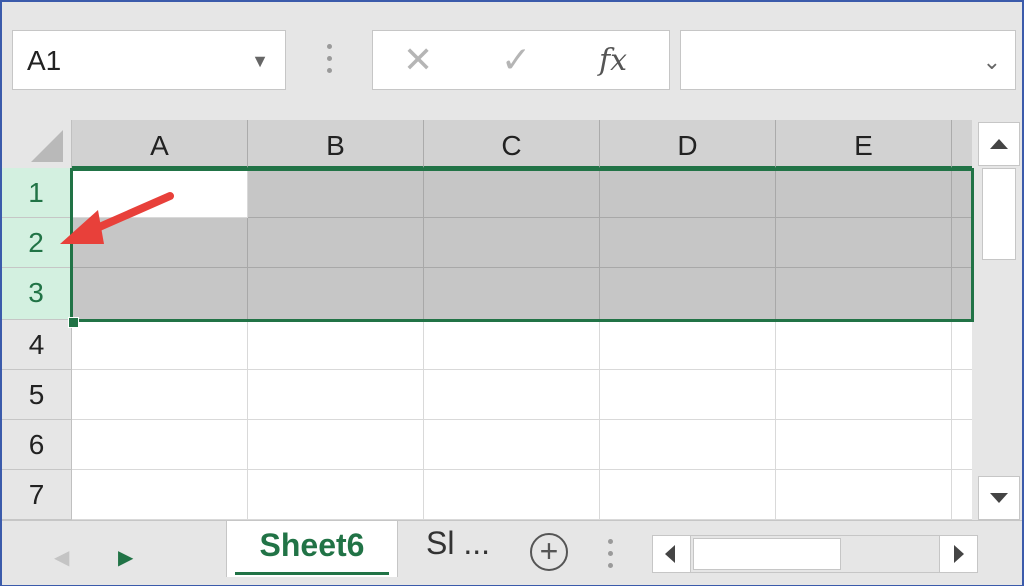 The width and height of the screenshot is (1024, 586). Describe the element at coordinates (336, 395) in the screenshot. I see `cell-b5` at that location.